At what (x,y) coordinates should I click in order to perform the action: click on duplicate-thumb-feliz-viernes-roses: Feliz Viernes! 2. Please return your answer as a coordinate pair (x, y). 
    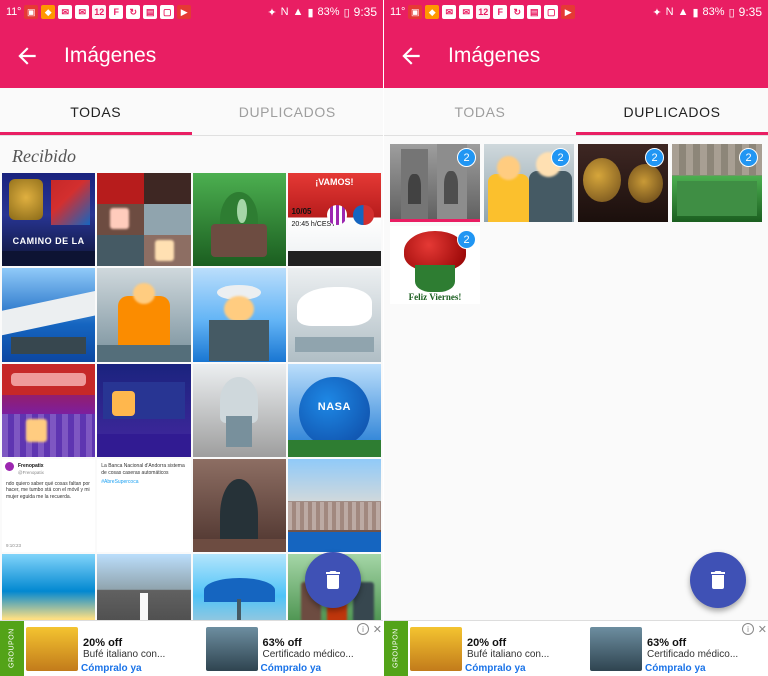
    Looking at the image, I should click on (435, 265).